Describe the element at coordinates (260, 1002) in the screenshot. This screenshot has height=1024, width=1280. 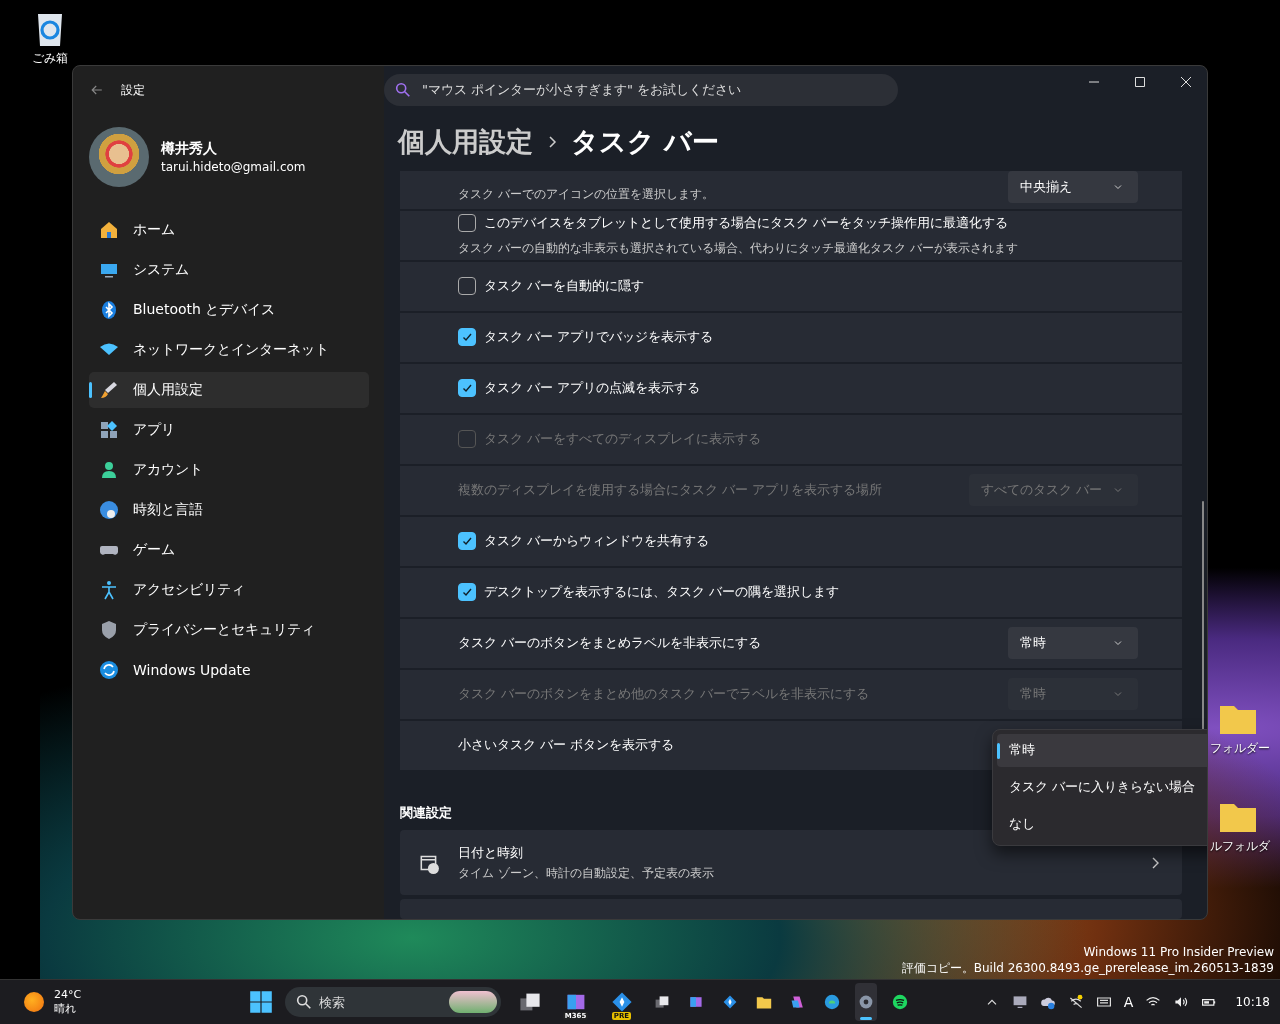
I see `start-icon` at that location.